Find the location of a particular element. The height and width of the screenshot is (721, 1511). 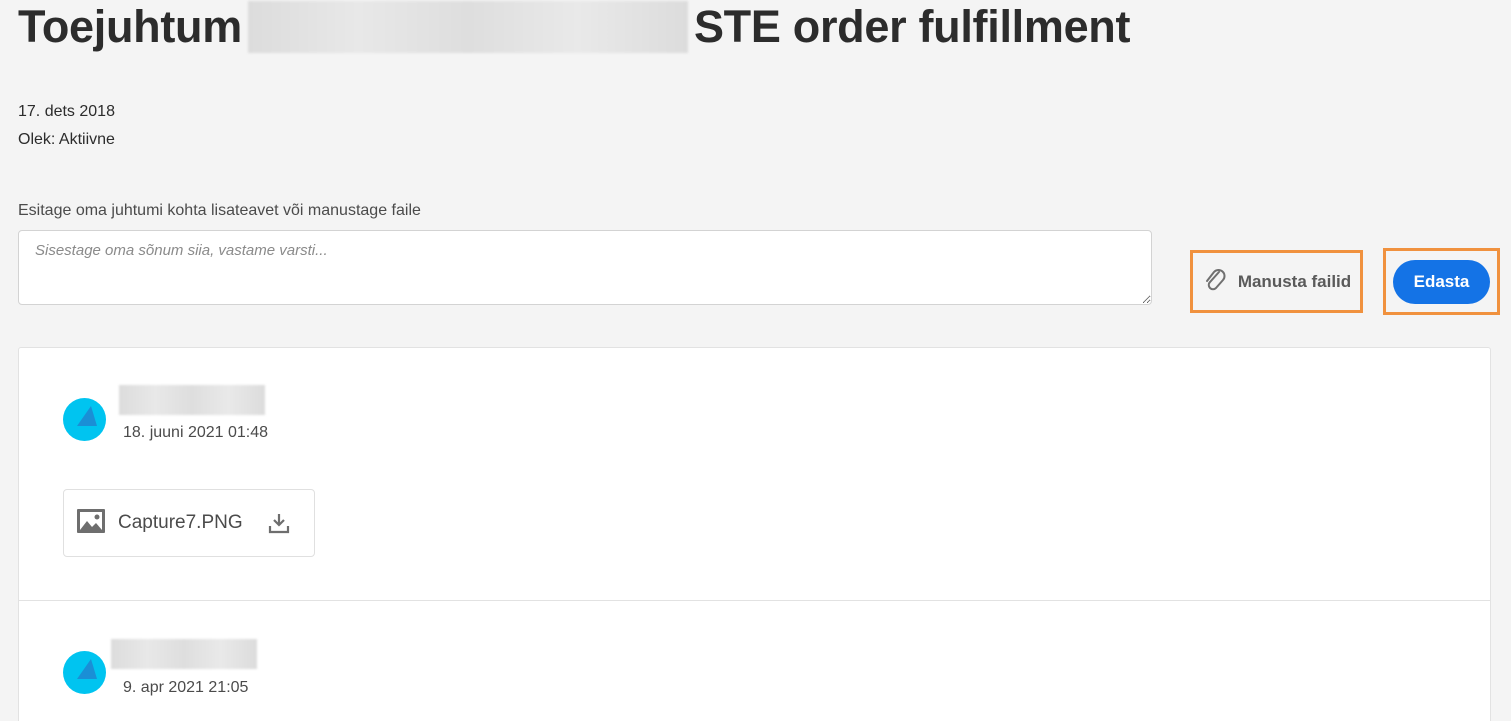

attachment-card: Capture7.PNG is located at coordinates (189, 523).